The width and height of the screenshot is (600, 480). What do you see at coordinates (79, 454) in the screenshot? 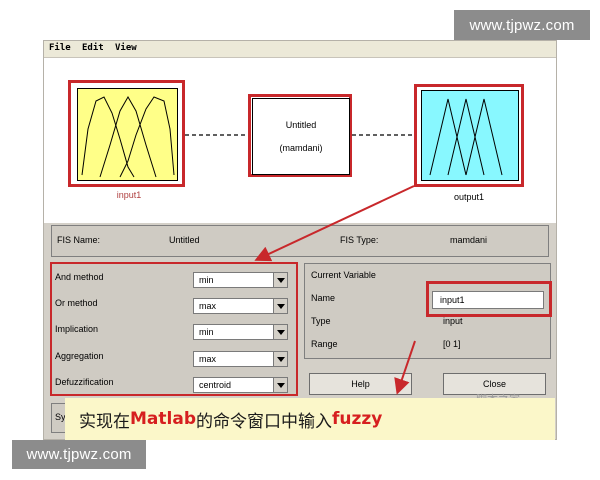
I see `watermark-bottom: www.tjpwz.com` at bounding box center [79, 454].